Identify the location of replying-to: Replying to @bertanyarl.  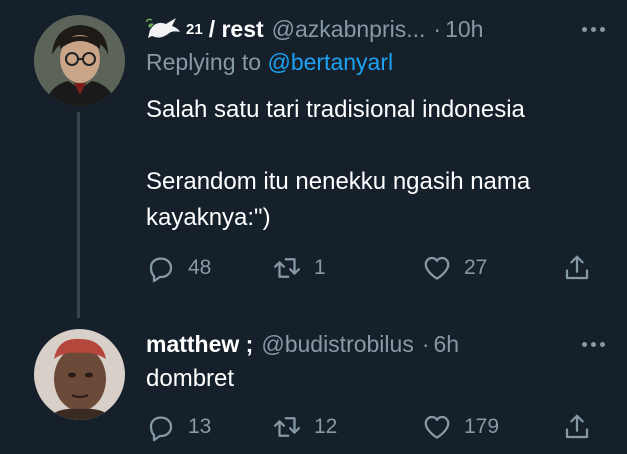
(269, 62).